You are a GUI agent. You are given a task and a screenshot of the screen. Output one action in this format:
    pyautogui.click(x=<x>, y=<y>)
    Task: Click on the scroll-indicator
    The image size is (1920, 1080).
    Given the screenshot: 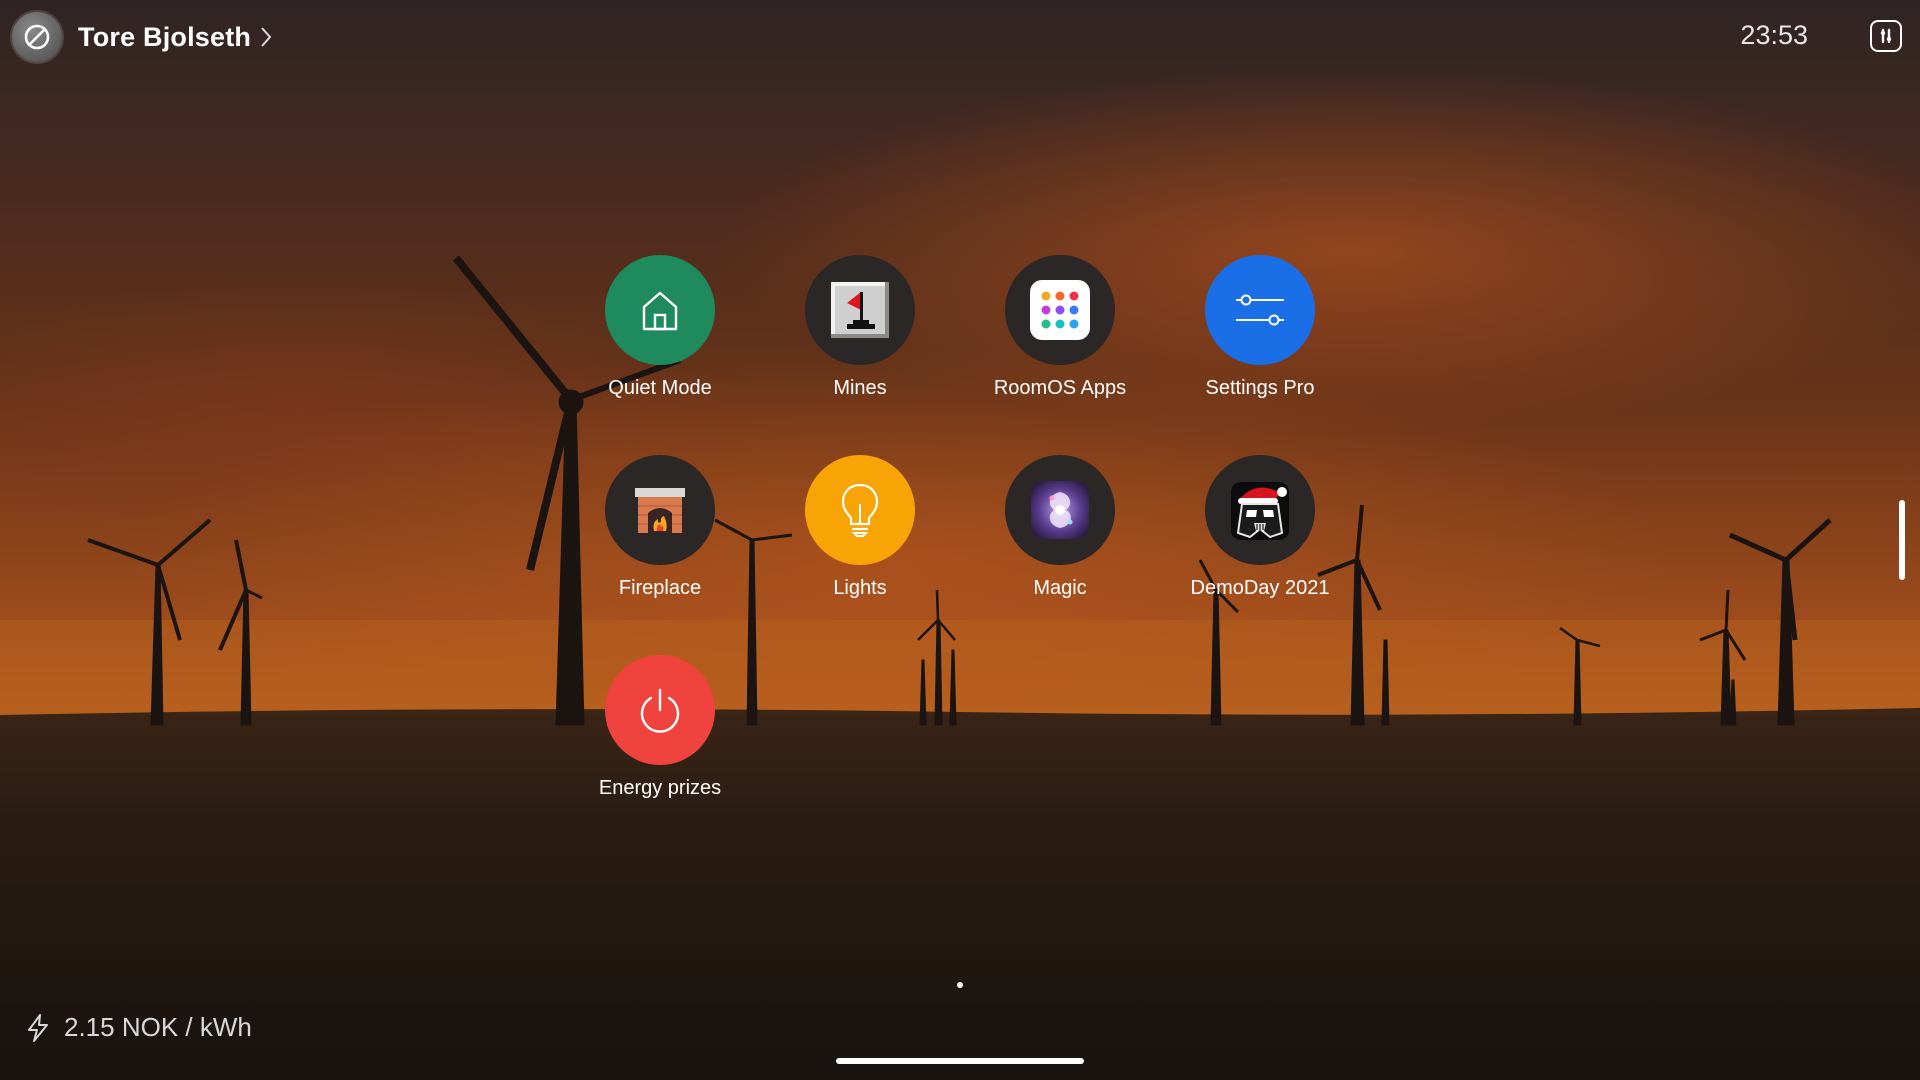 What is the action you would take?
    pyautogui.click(x=1902, y=540)
    